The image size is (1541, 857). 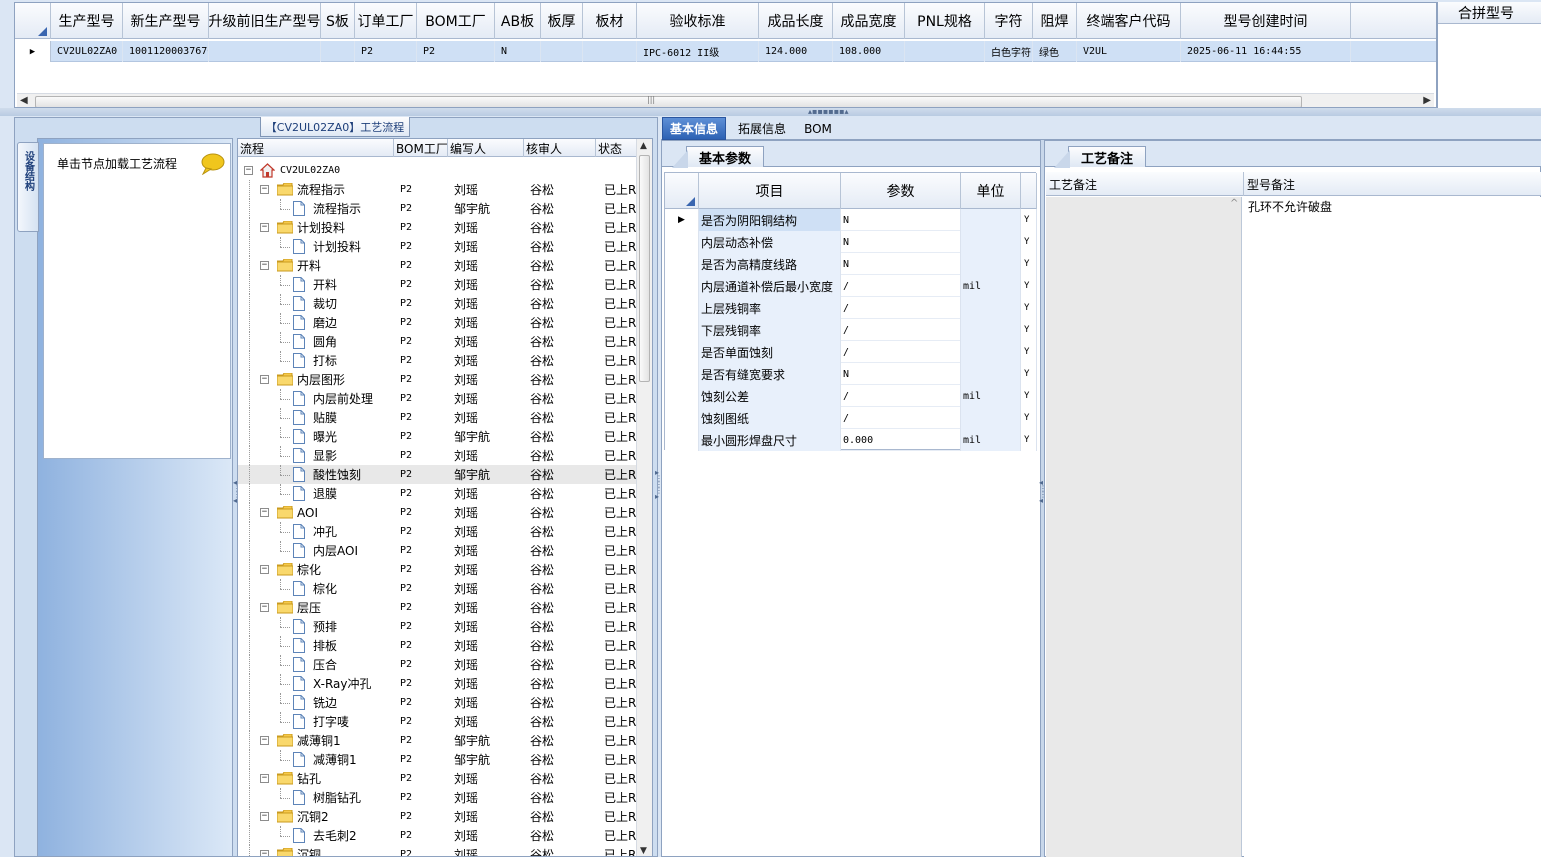 I want to click on param-column-header: 项目, so click(x=770, y=191).